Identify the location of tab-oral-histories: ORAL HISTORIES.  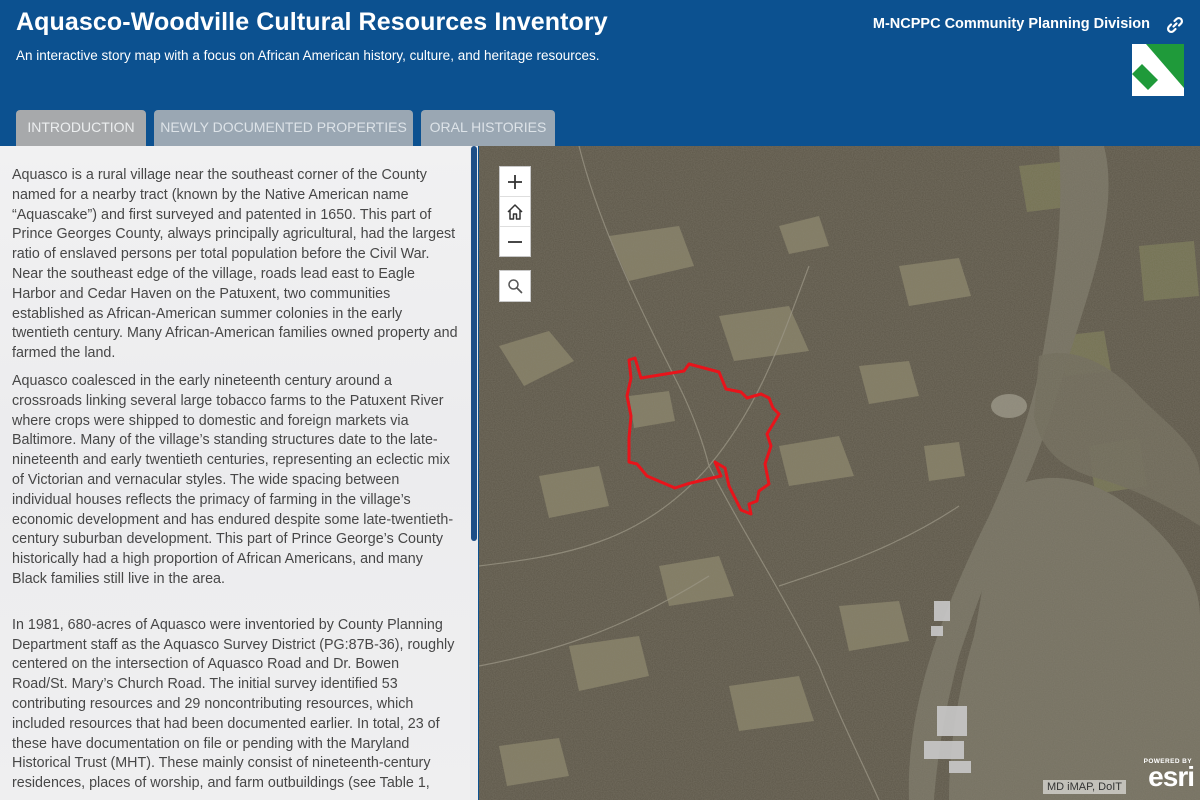
(488, 128).